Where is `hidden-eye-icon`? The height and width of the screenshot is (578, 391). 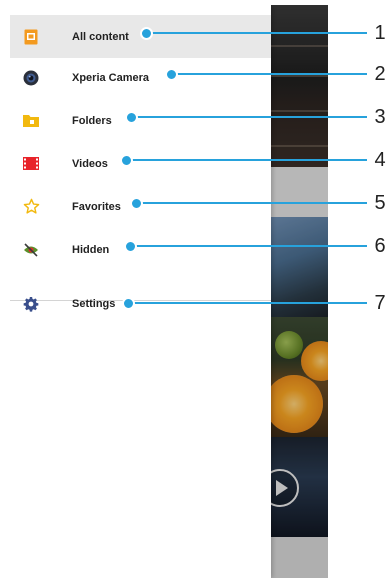
hidden-eye-icon is located at coordinates (31, 250).